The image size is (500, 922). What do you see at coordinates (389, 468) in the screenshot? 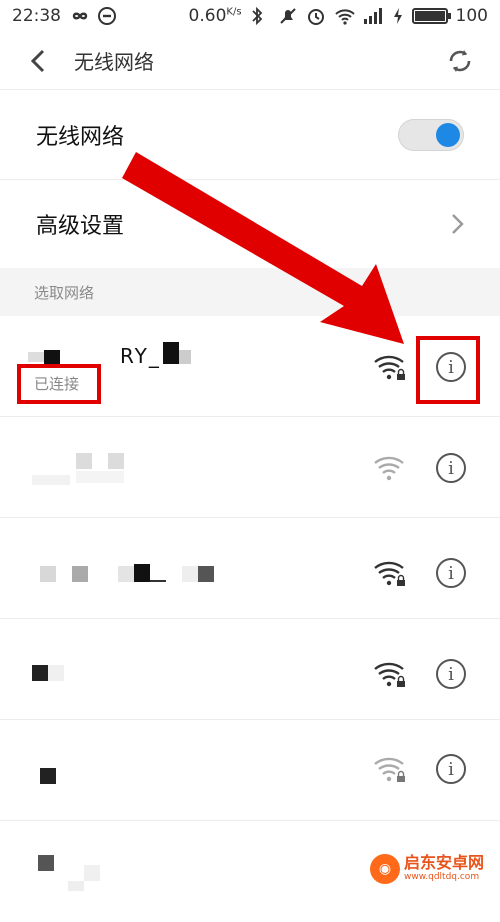
I see `wifi-icon` at bounding box center [389, 468].